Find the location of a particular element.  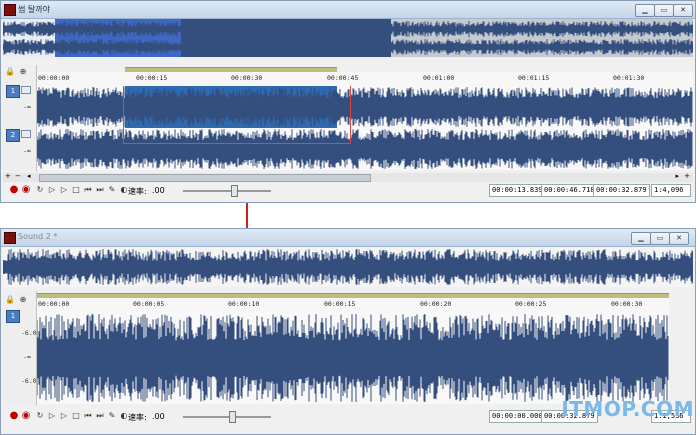

transition-arrow is located at coordinates (247, 217).